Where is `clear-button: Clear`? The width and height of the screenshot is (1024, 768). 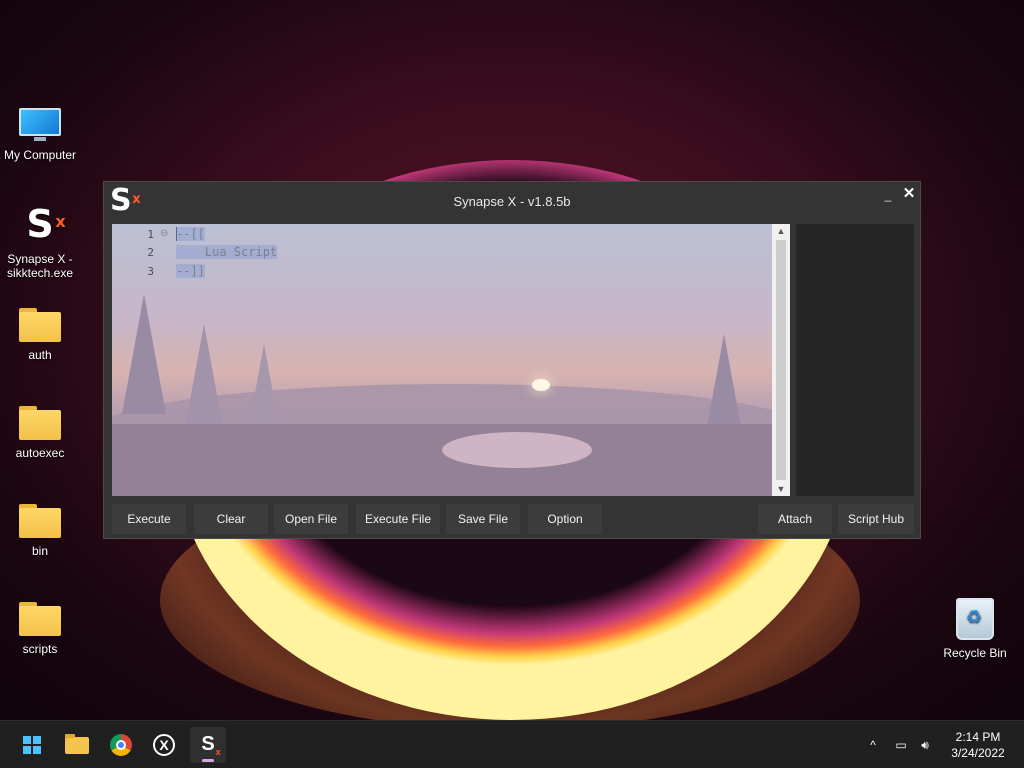 clear-button: Clear is located at coordinates (231, 519).